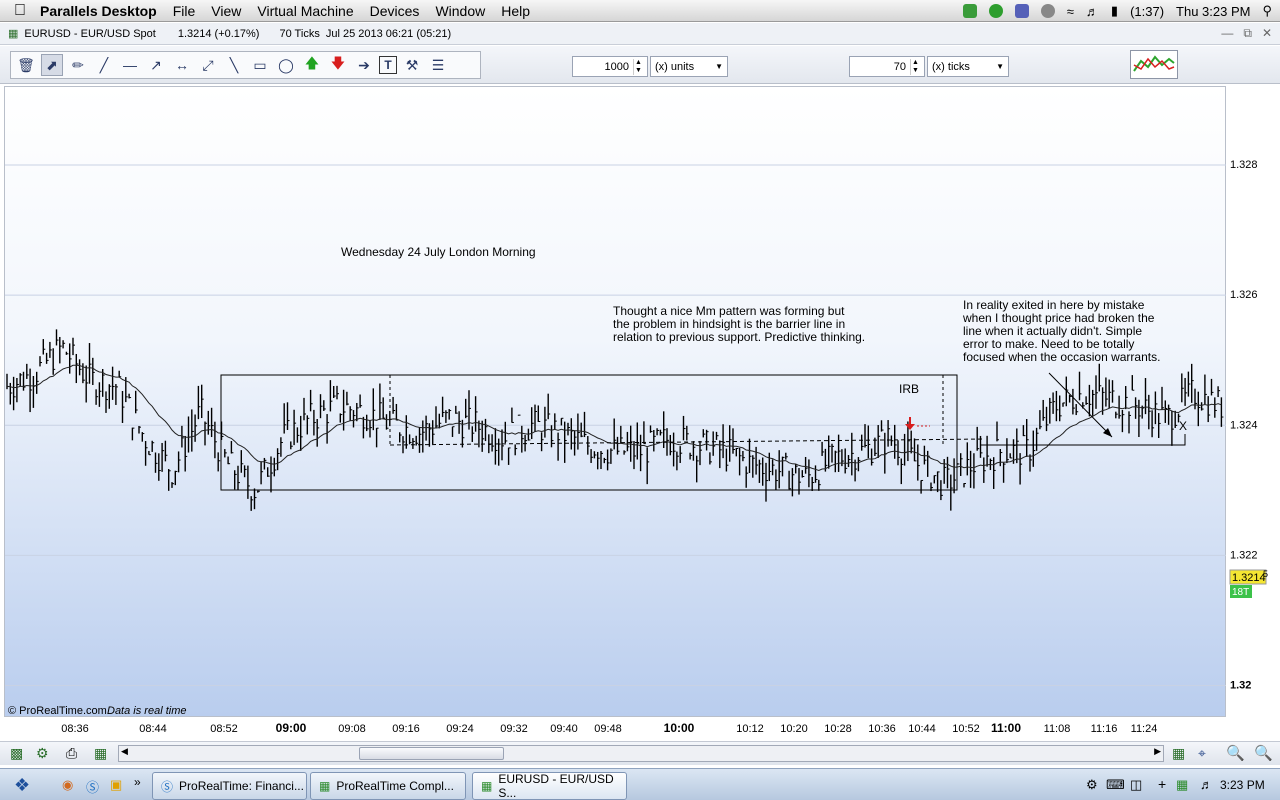 The image size is (1280, 800). I want to click on menu-file: File, so click(184, 11).